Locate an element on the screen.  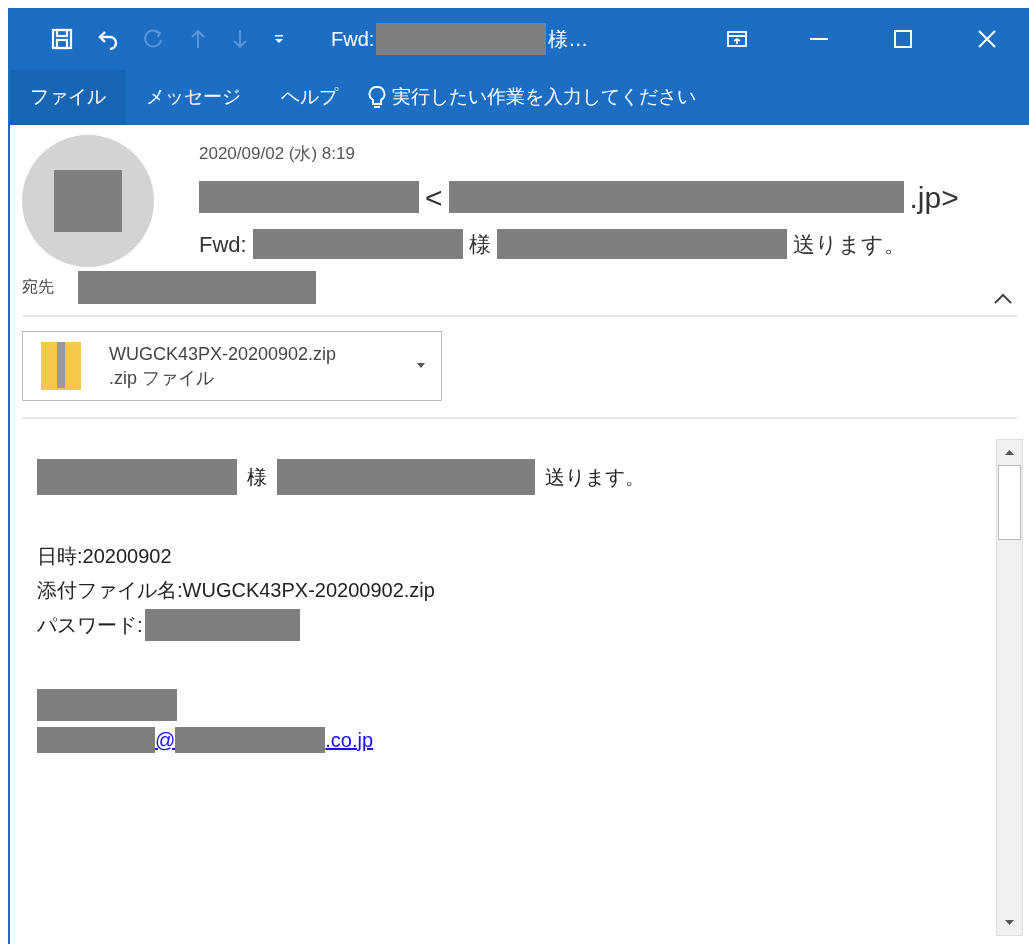
collapse-button is located at coordinates (1003, 299).